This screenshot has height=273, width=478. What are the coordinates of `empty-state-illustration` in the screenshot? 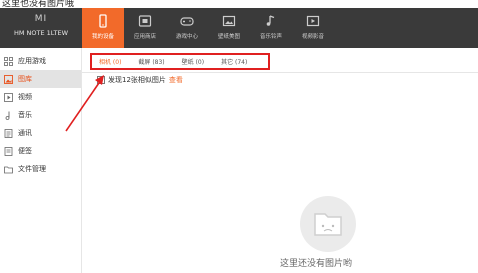 It's located at (328, 224).